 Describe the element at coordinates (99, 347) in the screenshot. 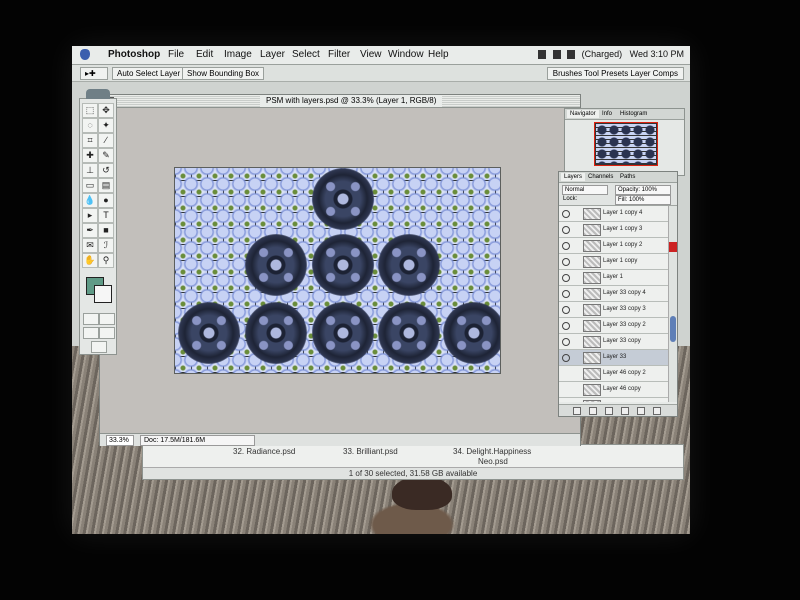

I see `jump-to-imageready-icon` at that location.